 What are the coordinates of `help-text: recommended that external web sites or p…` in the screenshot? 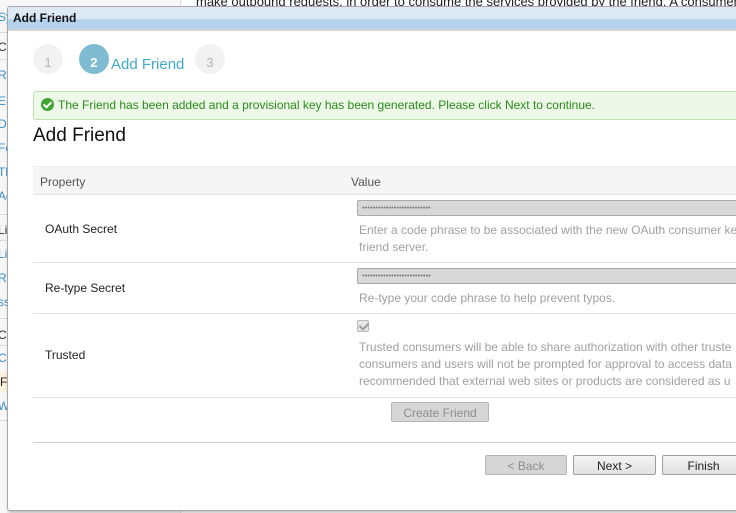 It's located at (545, 381).